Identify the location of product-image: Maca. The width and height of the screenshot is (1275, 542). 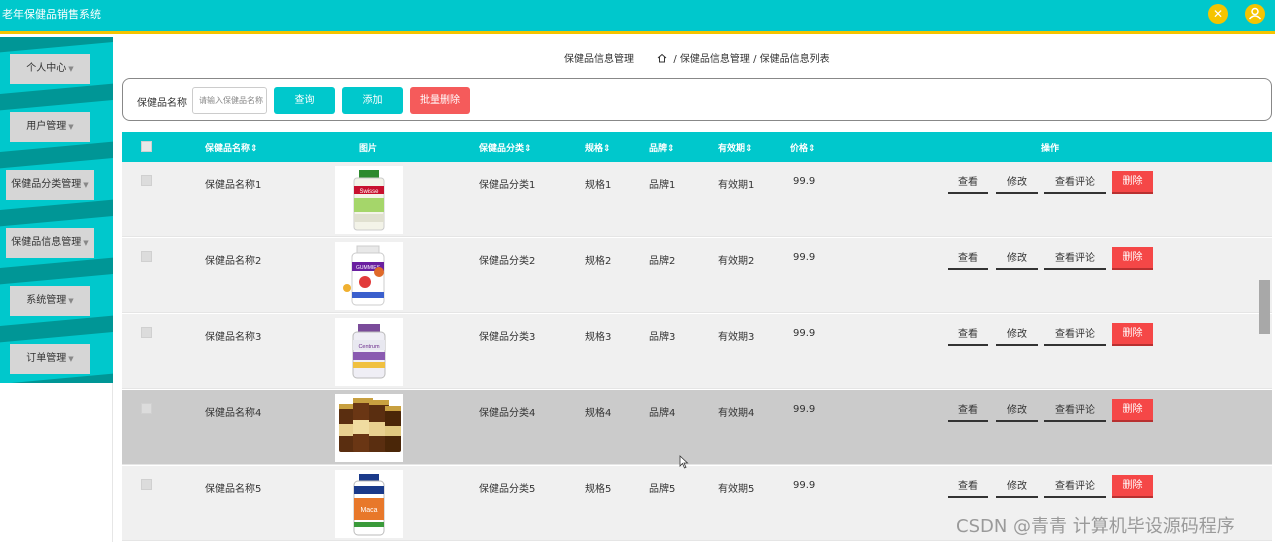
(369, 504).